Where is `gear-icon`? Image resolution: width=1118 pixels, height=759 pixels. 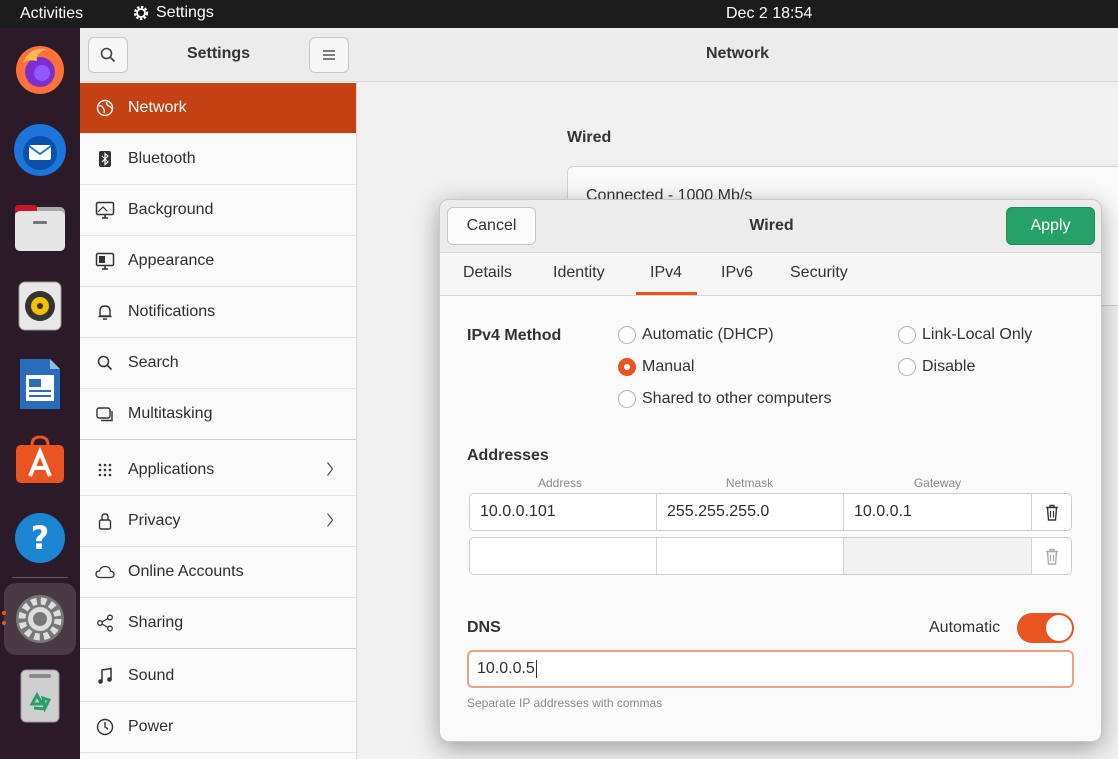
gear-icon is located at coordinates (141, 13).